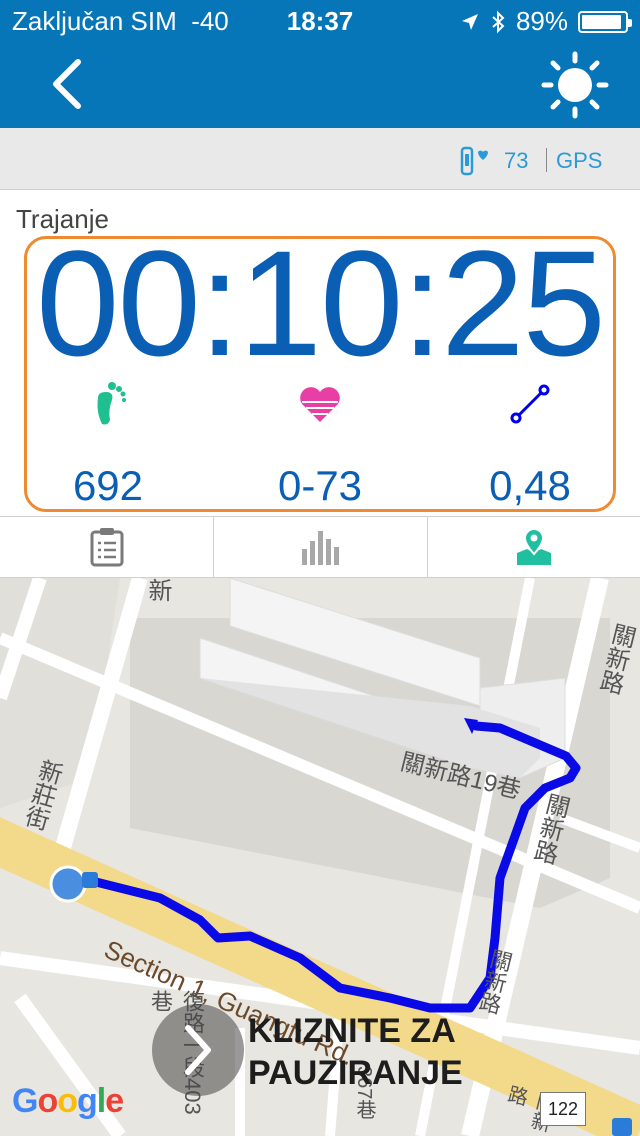  I want to click on clipboard-icon, so click(106, 547).